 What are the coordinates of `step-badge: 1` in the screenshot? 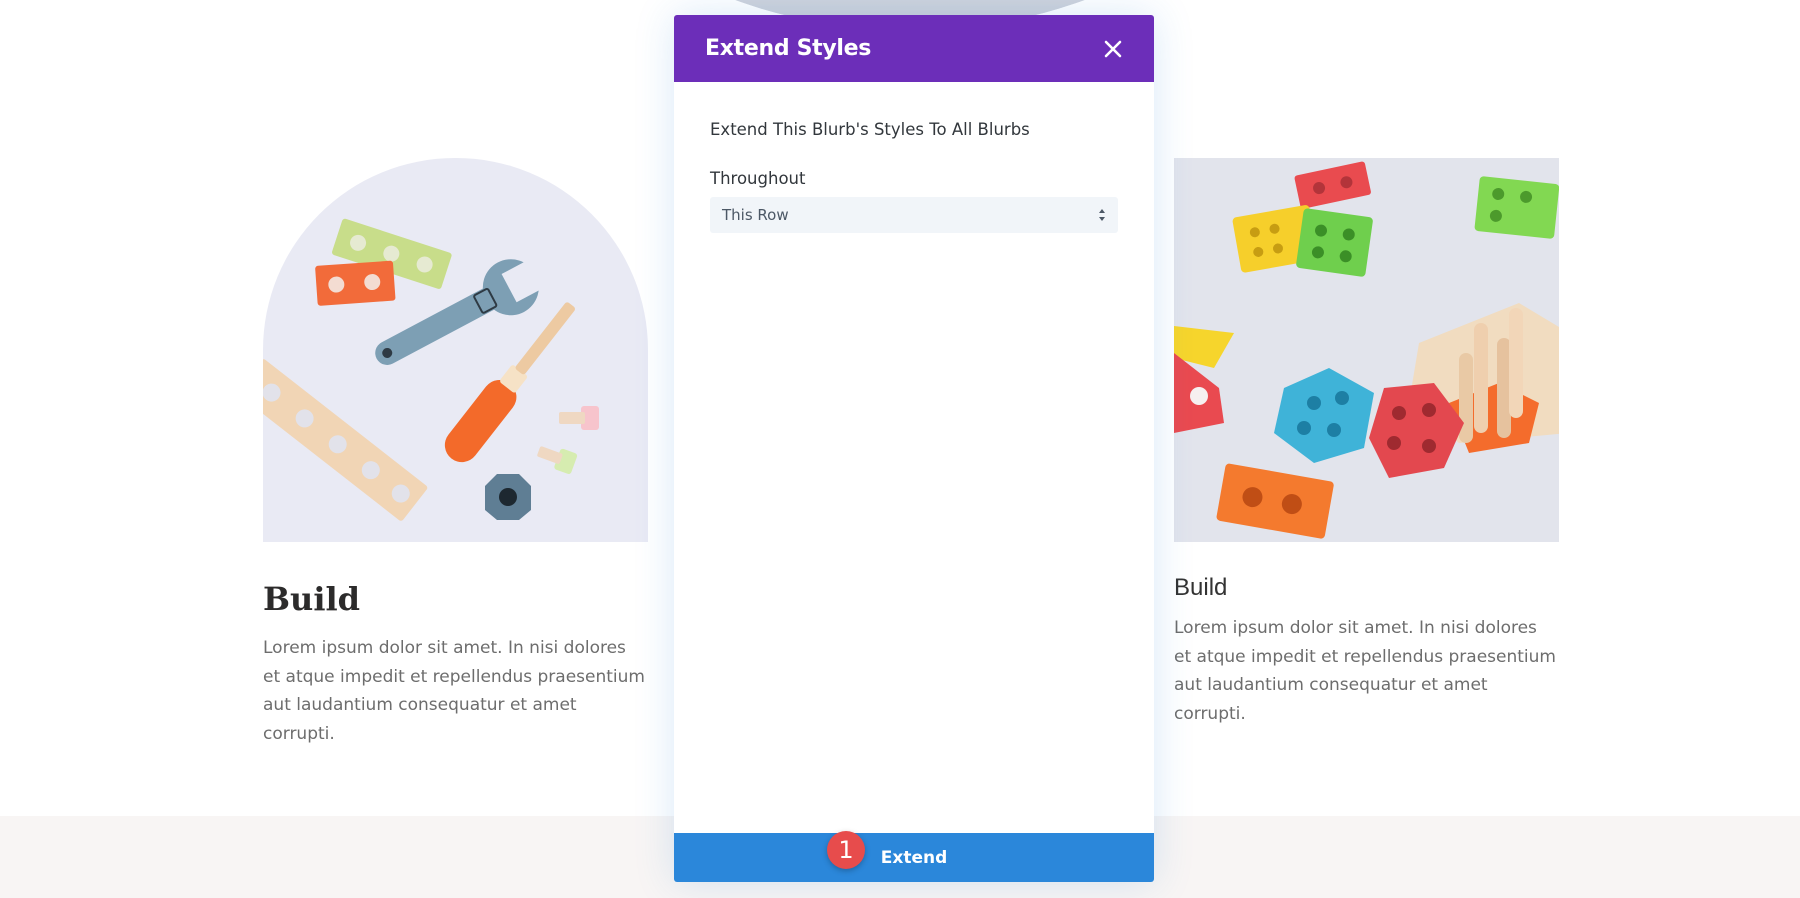 It's located at (846, 850).